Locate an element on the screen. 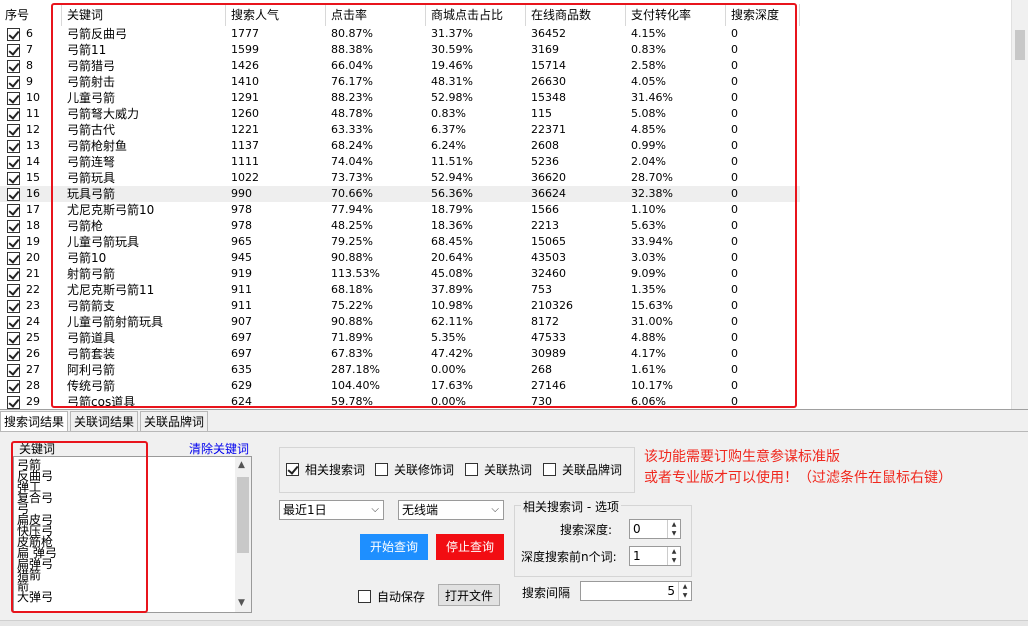  header-depth: 搜索深度 is located at coordinates (763, 15).